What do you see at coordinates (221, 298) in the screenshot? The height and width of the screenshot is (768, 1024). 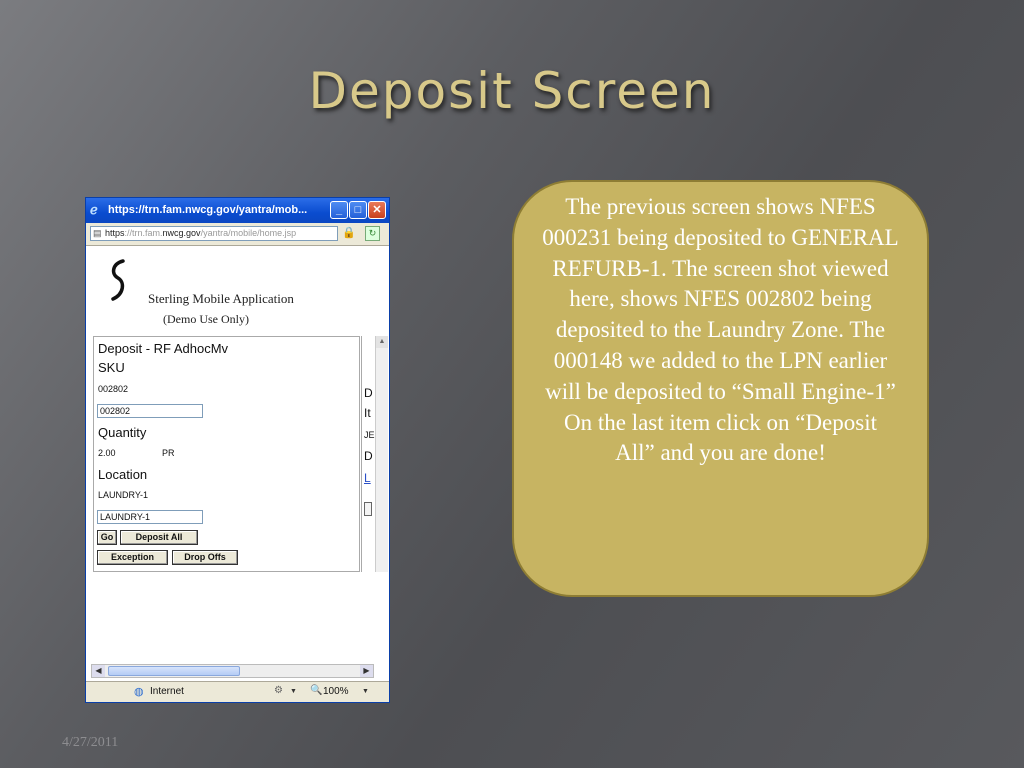 I see `app-name: Sterling Mobile Application` at bounding box center [221, 298].